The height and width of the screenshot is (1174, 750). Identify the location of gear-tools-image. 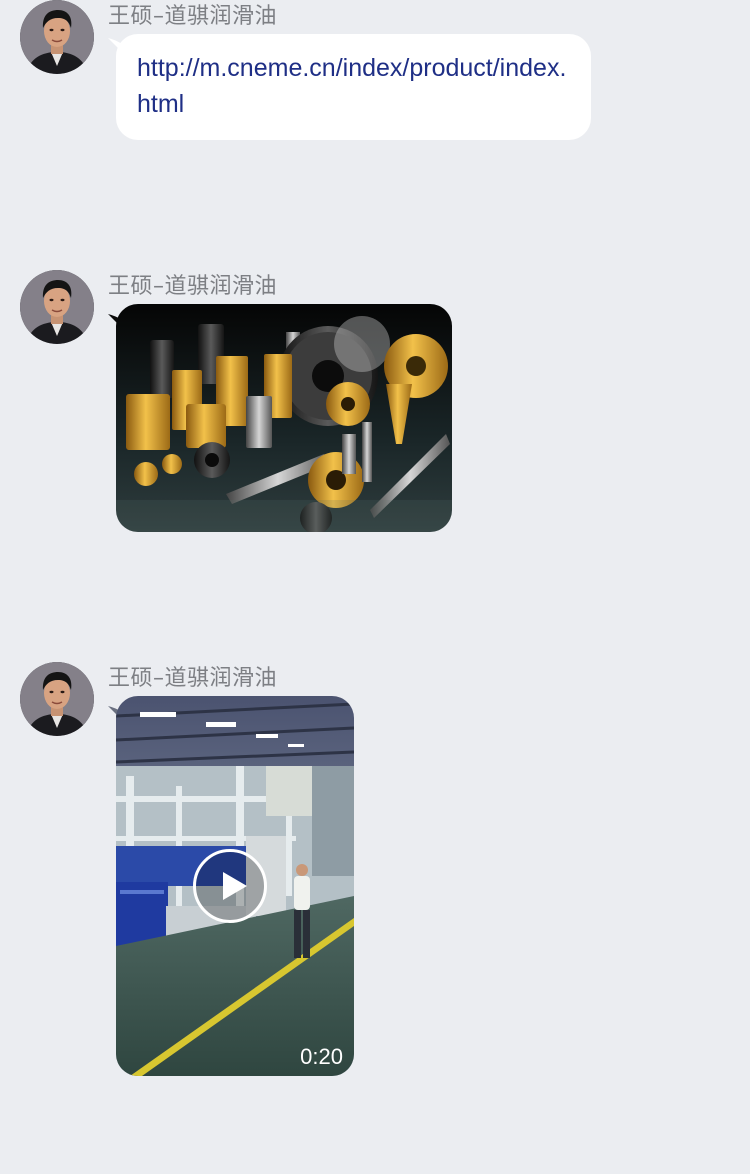
(284, 418).